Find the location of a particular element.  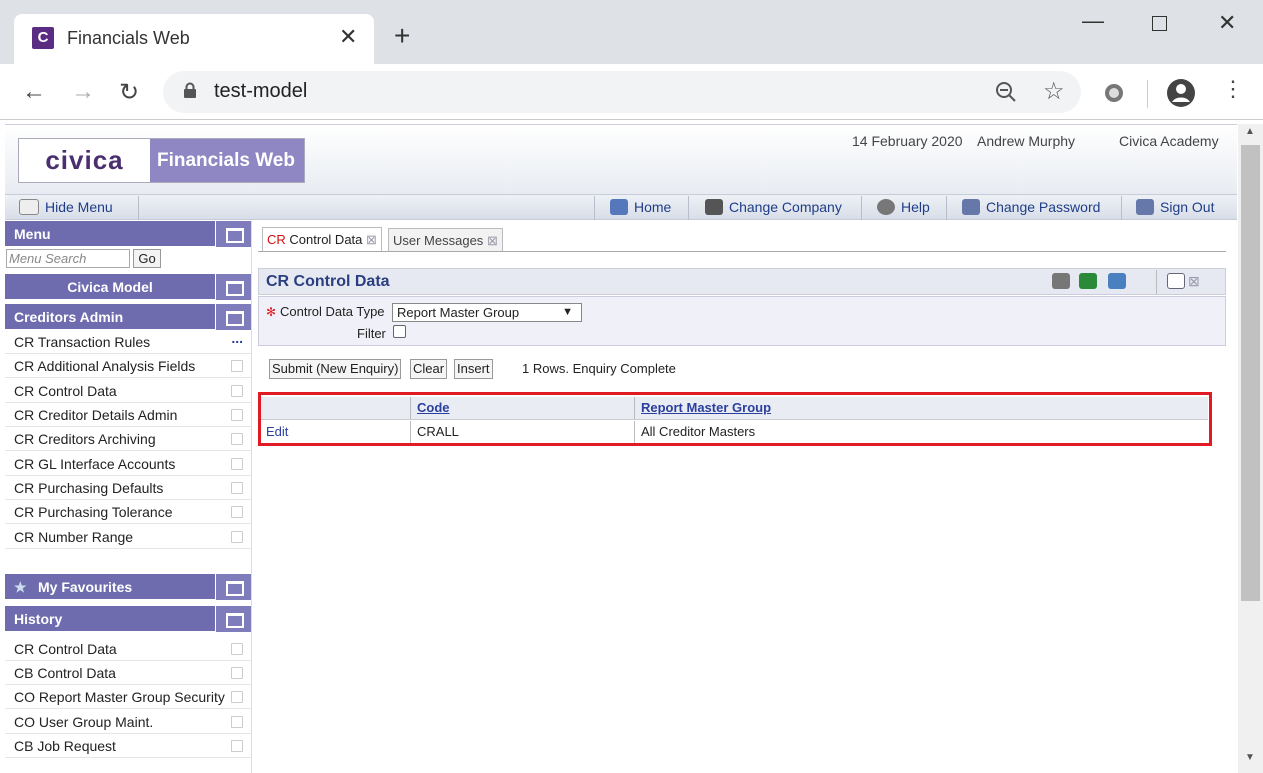

history-item: CB Control Data is located at coordinates (128, 673).